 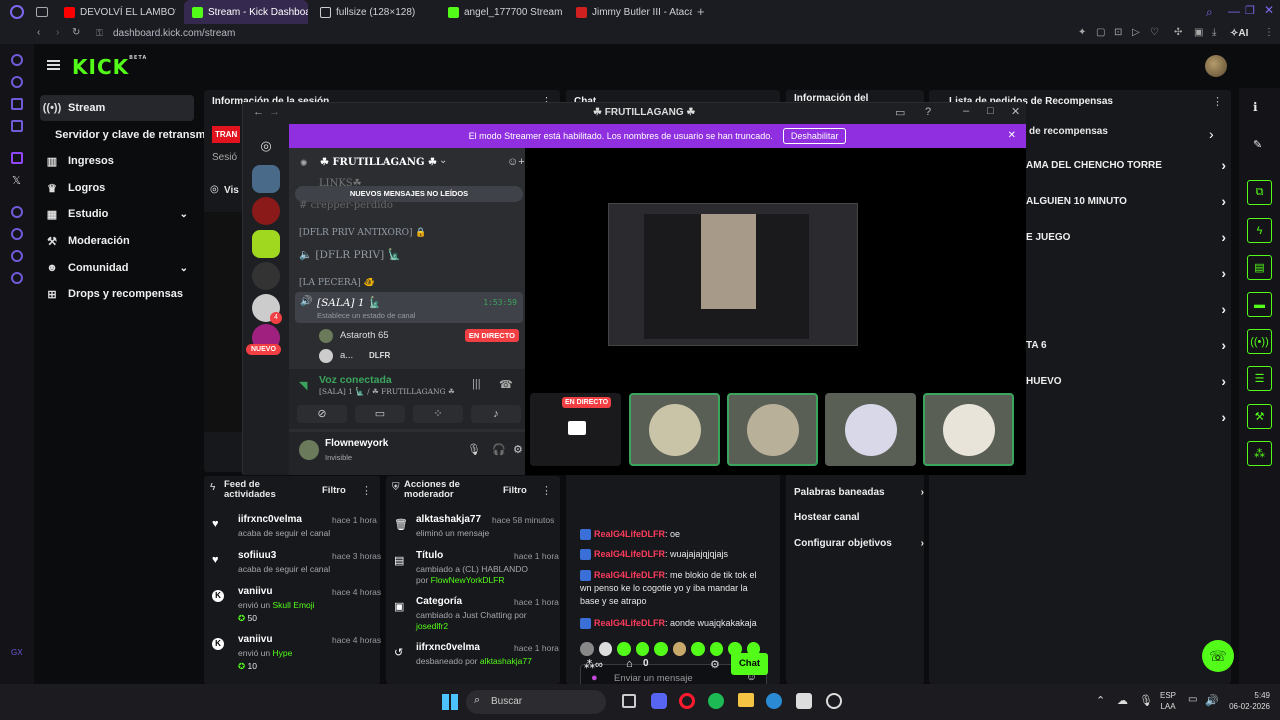 What do you see at coordinates (1154, 32) in the screenshot?
I see `heart-icon: ♡` at bounding box center [1154, 32].